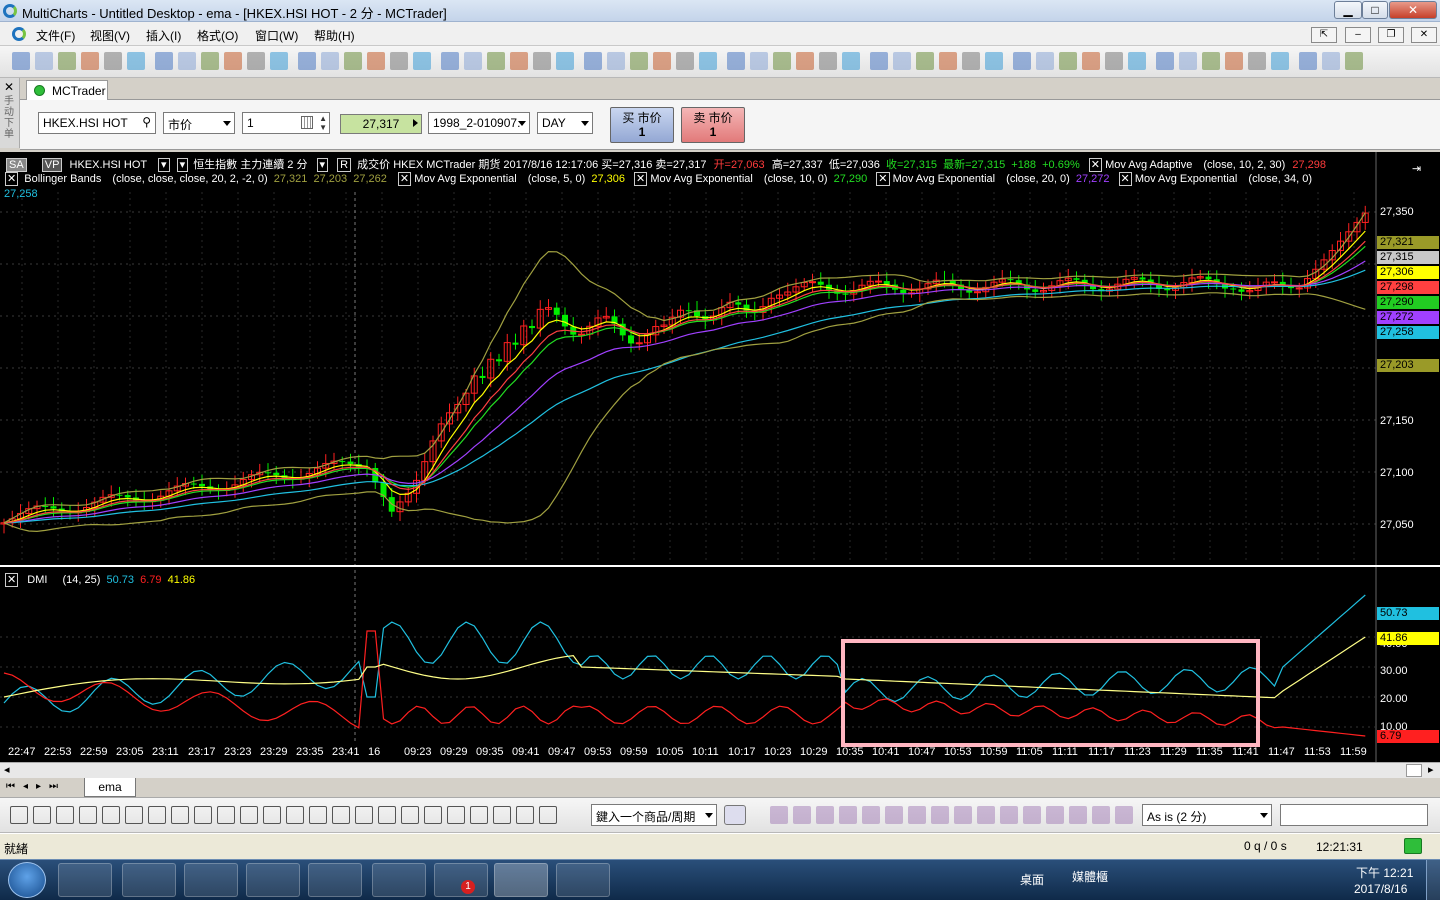 The width and height of the screenshot is (1440, 900). I want to click on start-button-icon, so click(27, 880).